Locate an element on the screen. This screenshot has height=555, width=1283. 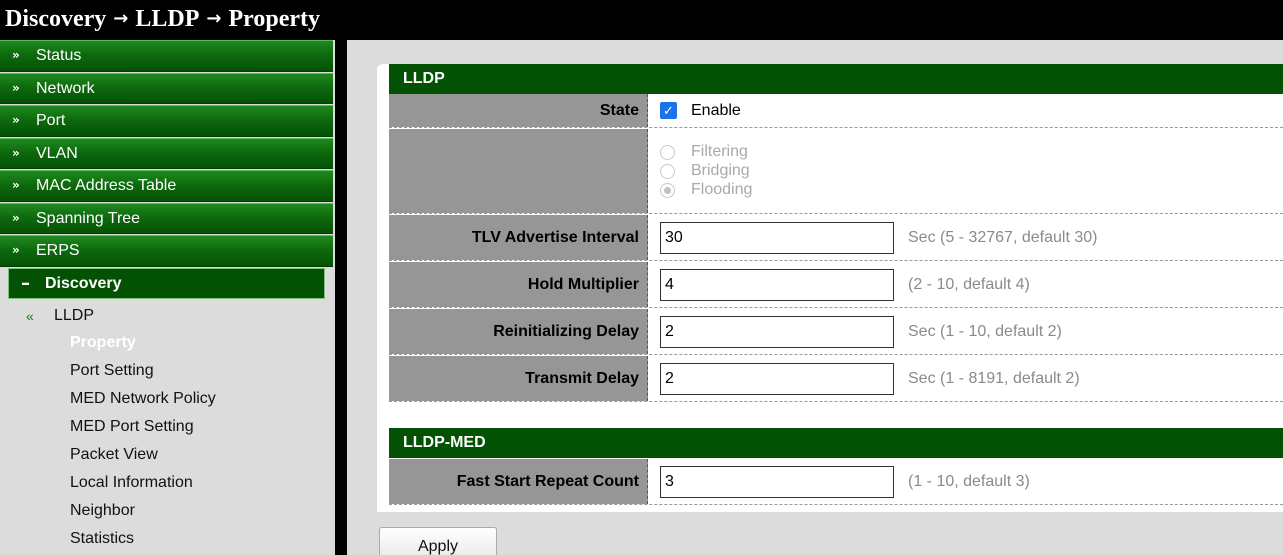
sidebar-item-discovery: – Discovery is located at coordinates (166, 283).